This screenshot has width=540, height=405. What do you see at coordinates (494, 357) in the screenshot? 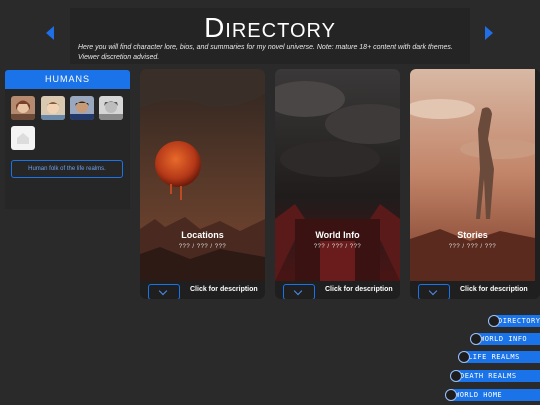
I see `nav-label: LIFE REALMS` at bounding box center [494, 357].